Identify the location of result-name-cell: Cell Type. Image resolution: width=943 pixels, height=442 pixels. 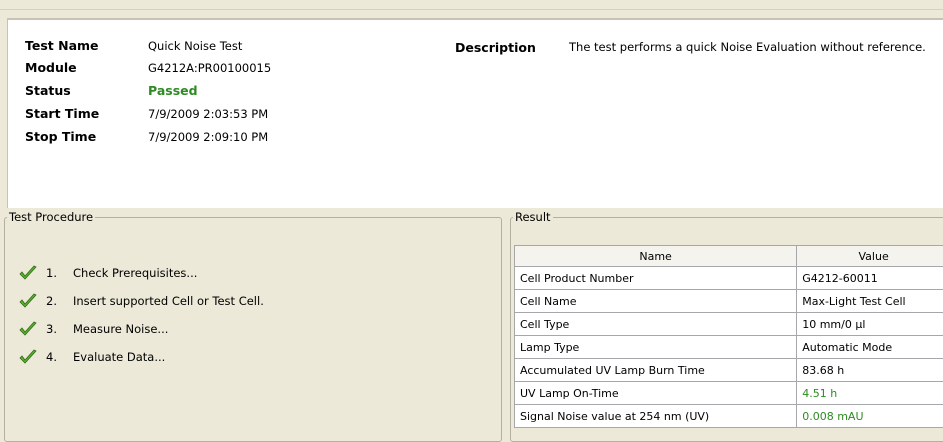
(656, 324).